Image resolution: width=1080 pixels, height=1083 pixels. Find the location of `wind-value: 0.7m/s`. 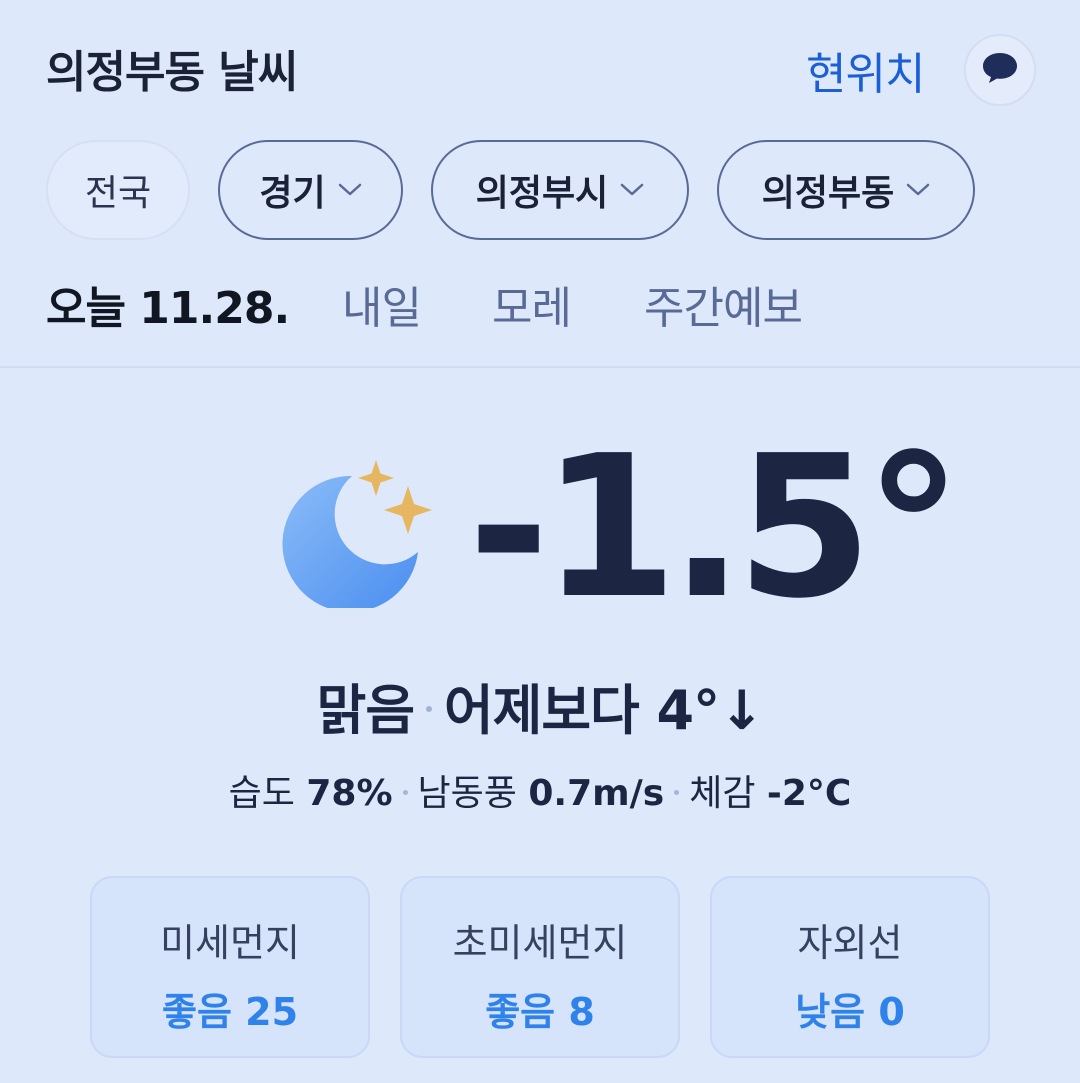

wind-value: 0.7m/s is located at coordinates (596, 793).